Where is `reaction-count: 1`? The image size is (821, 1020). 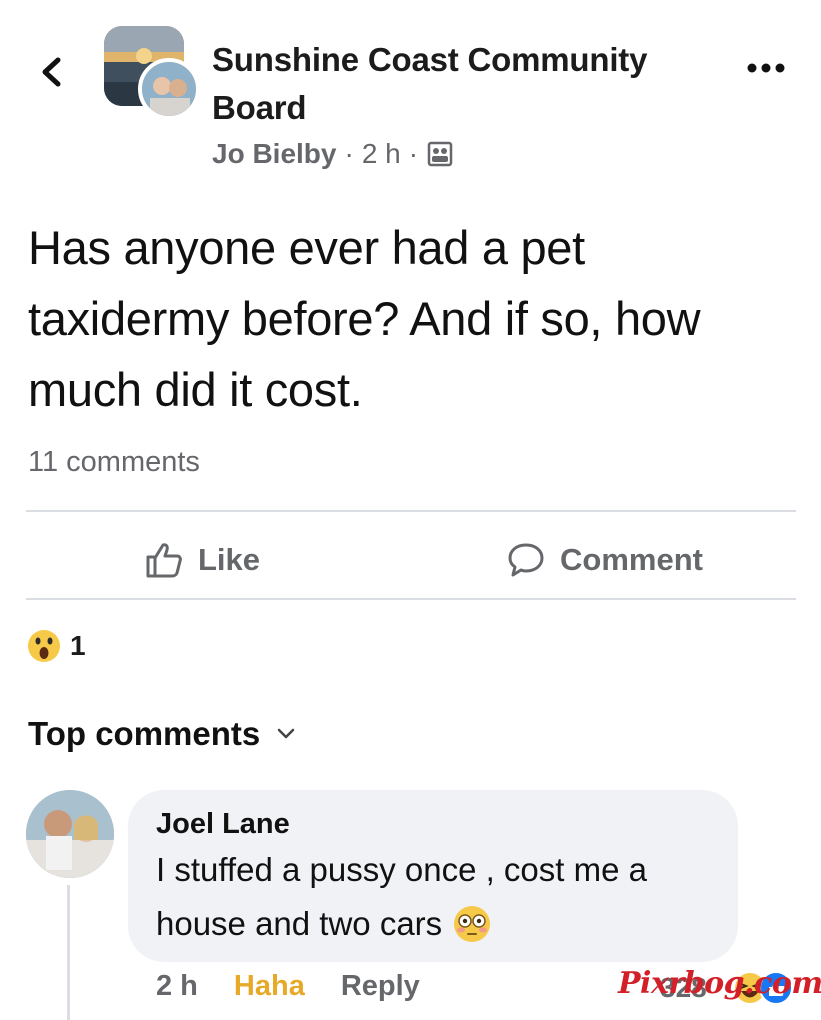 reaction-count: 1 is located at coordinates (78, 645).